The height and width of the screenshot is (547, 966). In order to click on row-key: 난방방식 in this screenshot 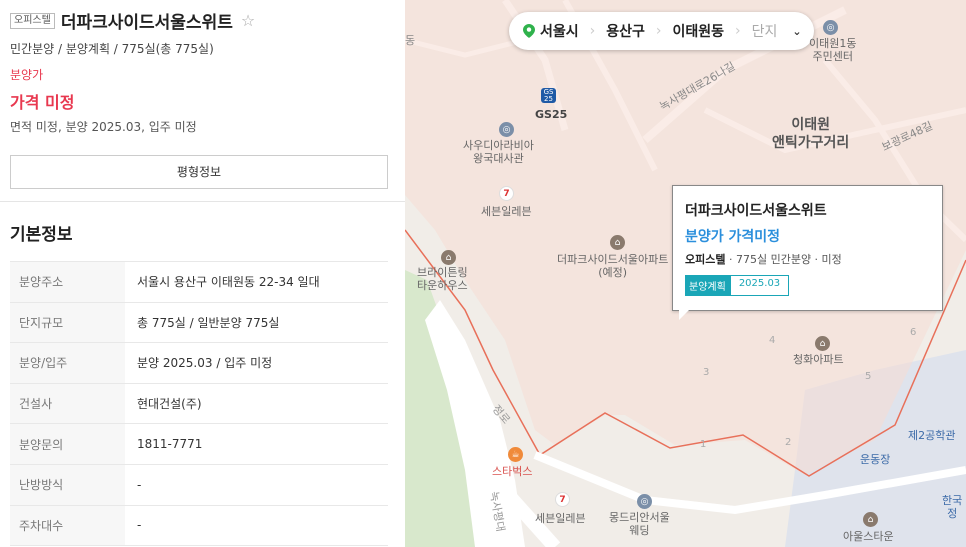, I will do `click(67, 485)`.